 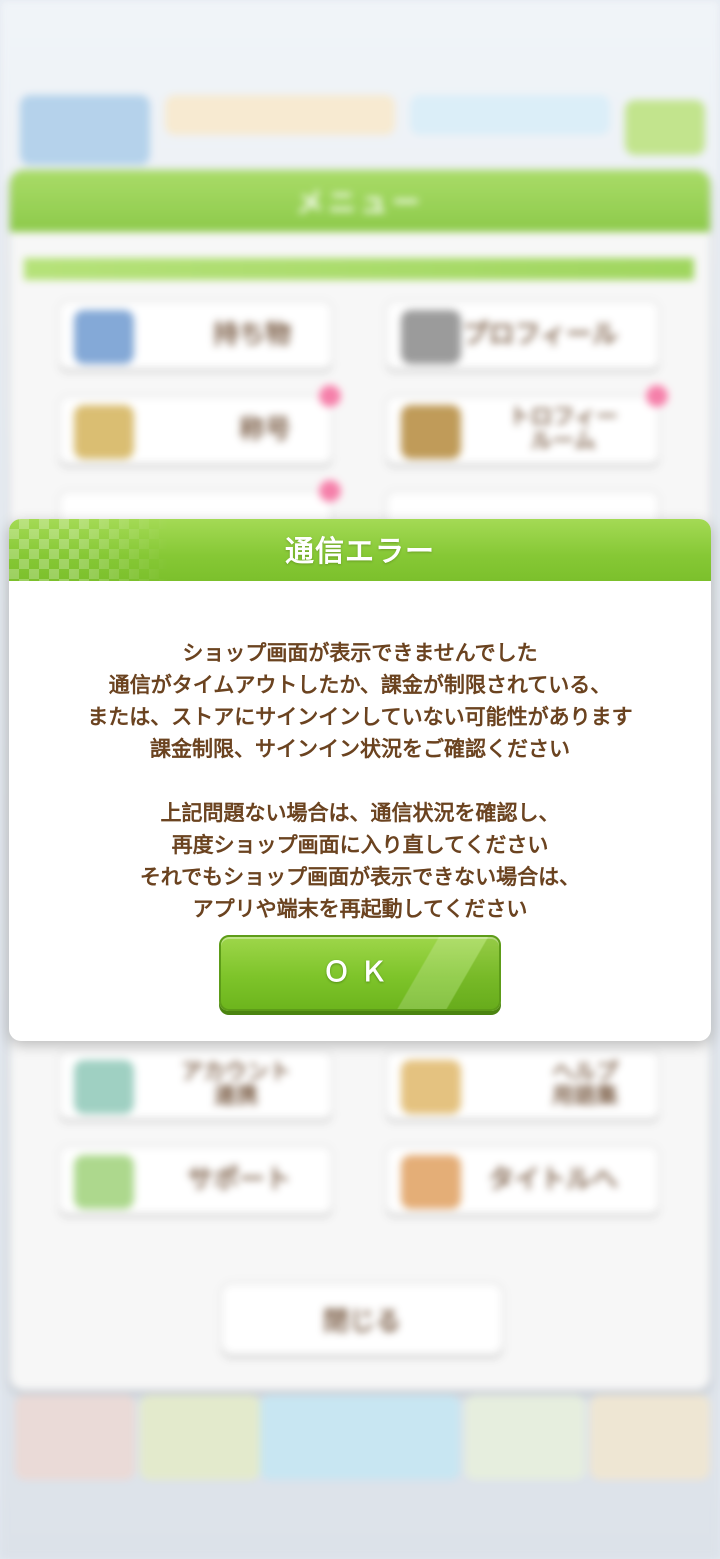 What do you see at coordinates (360, 909) in the screenshot?
I see `message-line: アプリや端末を再起動してください` at bounding box center [360, 909].